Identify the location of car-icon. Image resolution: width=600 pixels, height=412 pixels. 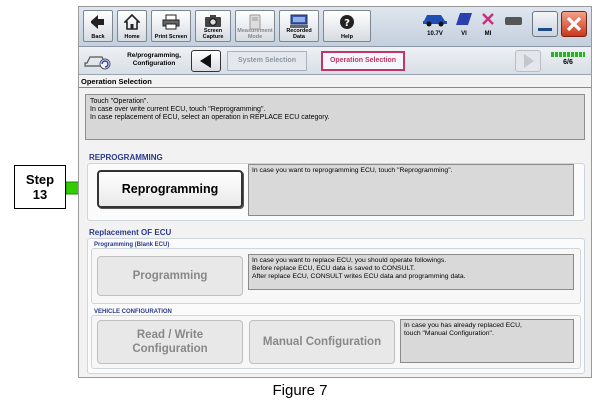
(435, 21).